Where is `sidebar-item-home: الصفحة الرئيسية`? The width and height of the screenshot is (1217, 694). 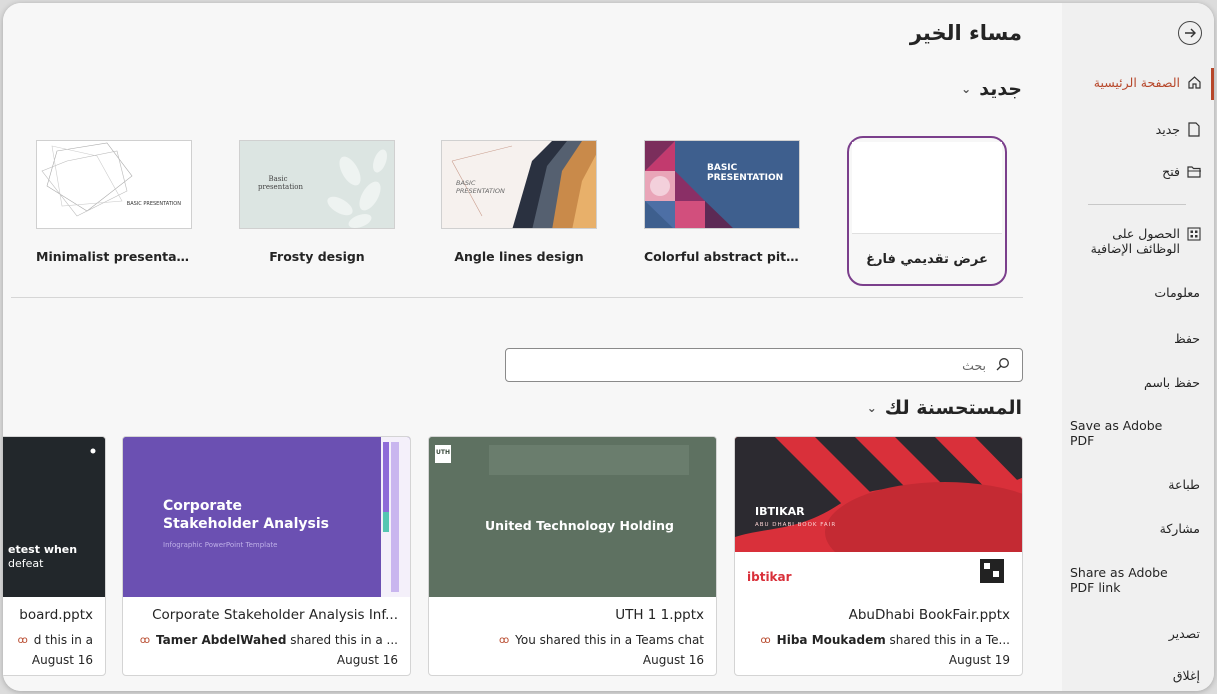
sidebar-item-home: الصفحة الرئيسية is located at coordinates (1138, 84).